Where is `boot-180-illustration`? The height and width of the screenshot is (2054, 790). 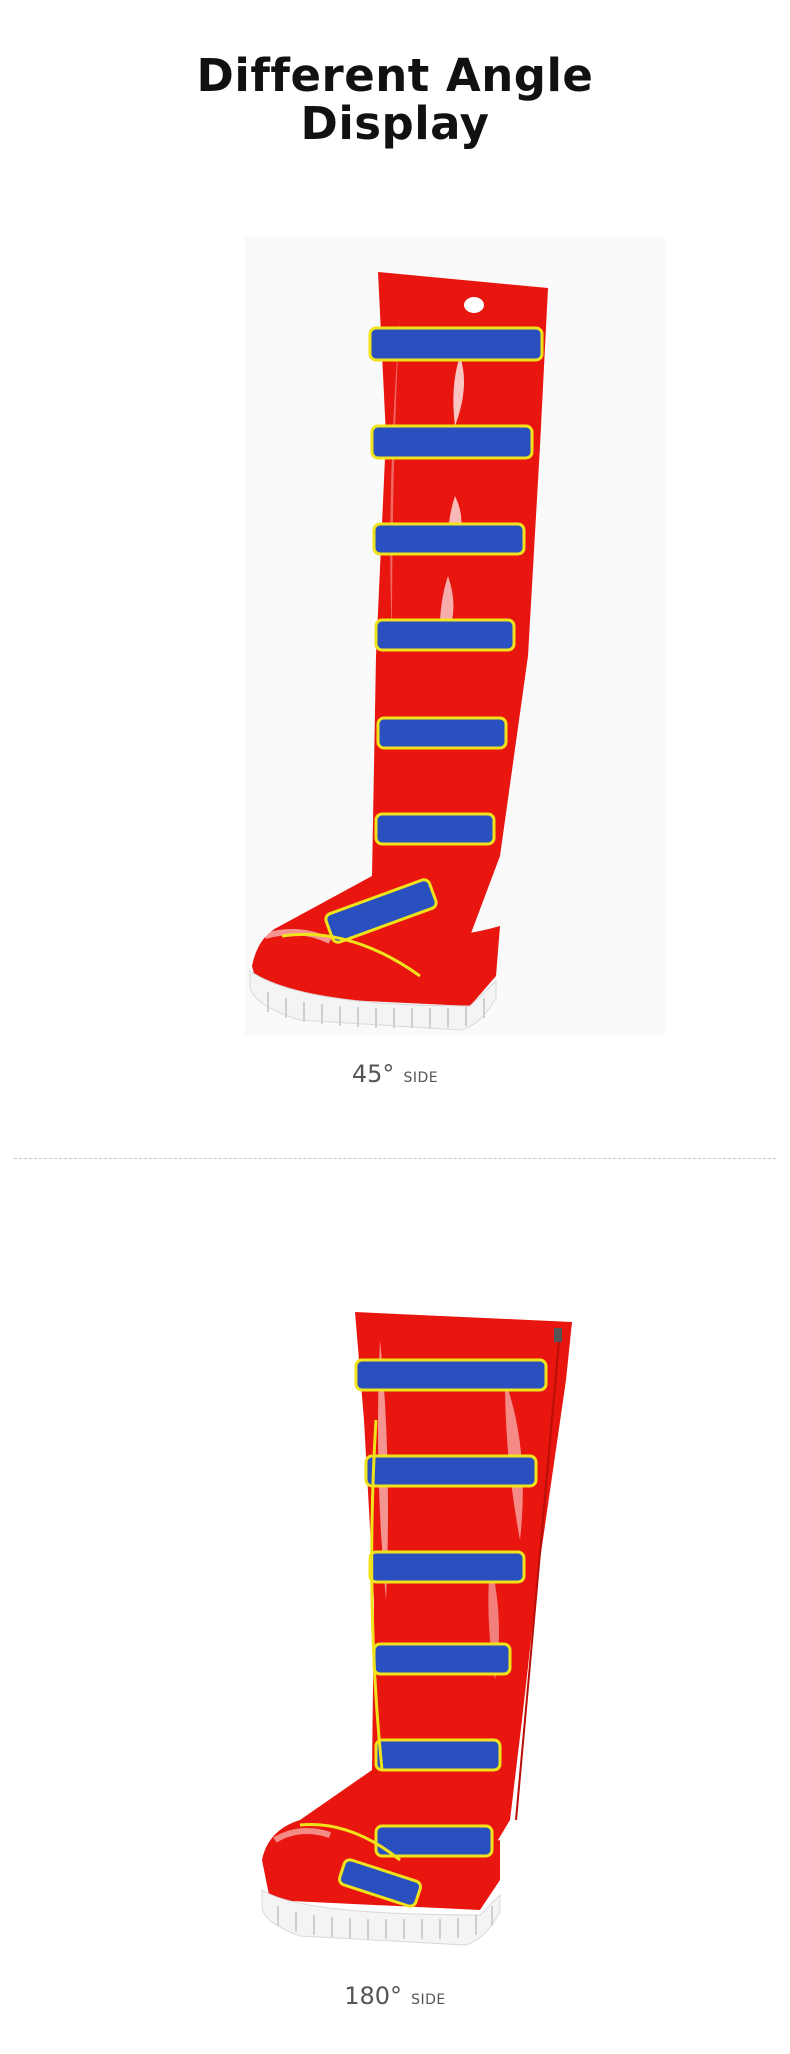 boot-180-illustration is located at coordinates (416, 1629).